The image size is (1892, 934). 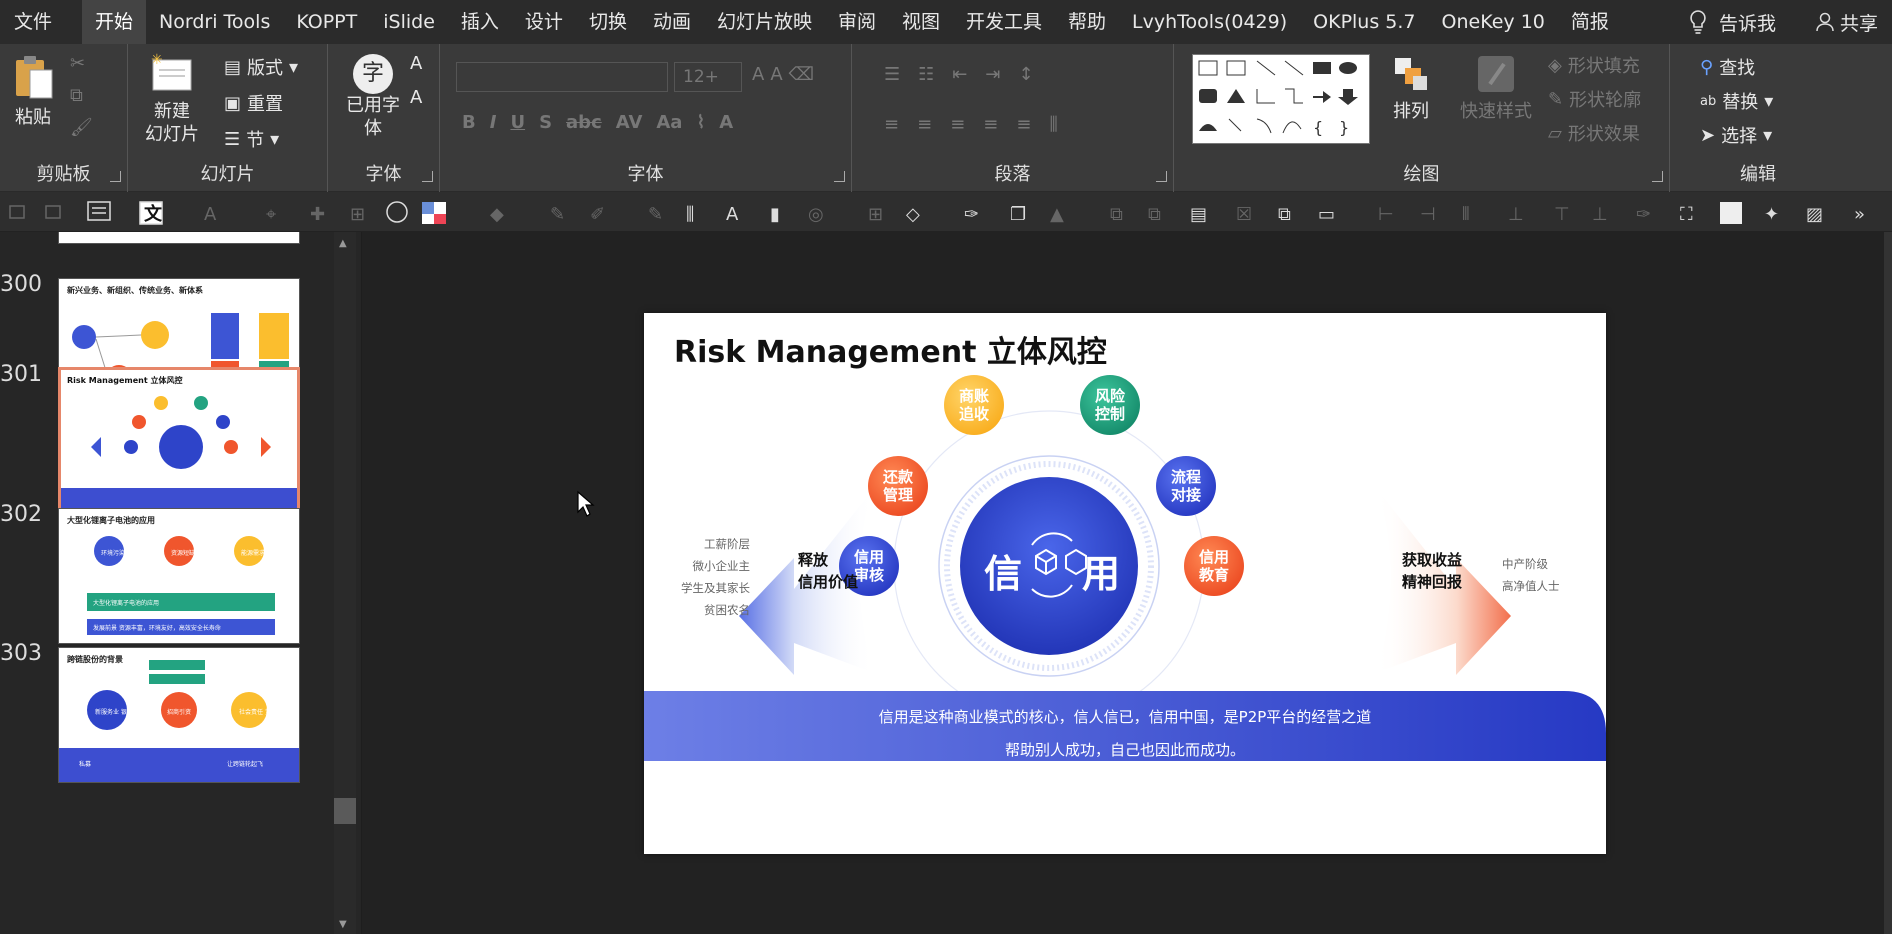 What do you see at coordinates (77, 63) in the screenshot?
I see `cut-icon: ✂` at bounding box center [77, 63].